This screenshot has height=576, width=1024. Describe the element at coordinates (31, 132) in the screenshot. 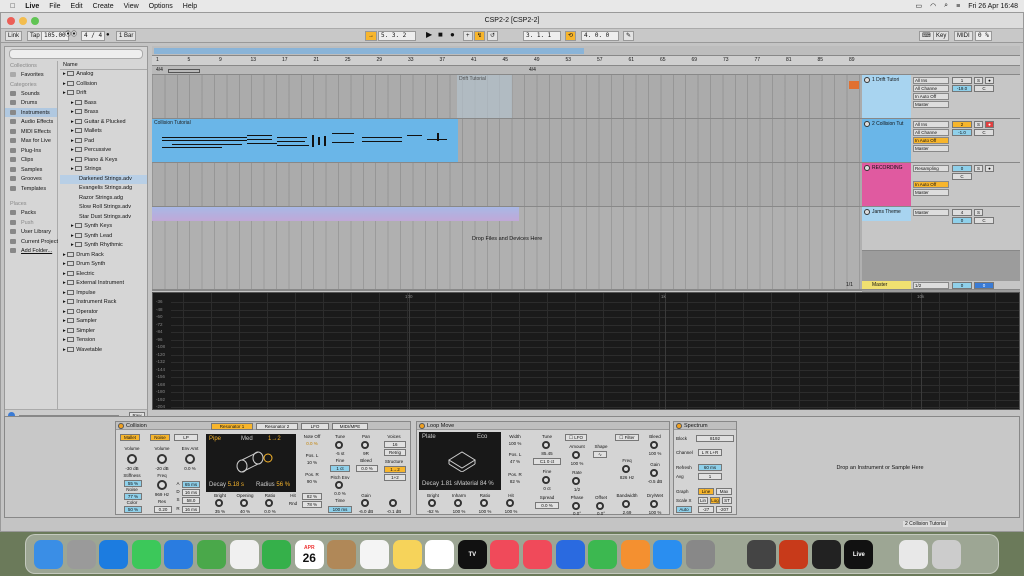

I see `sidebar-item-midi-effects: MIDI Effects` at that location.